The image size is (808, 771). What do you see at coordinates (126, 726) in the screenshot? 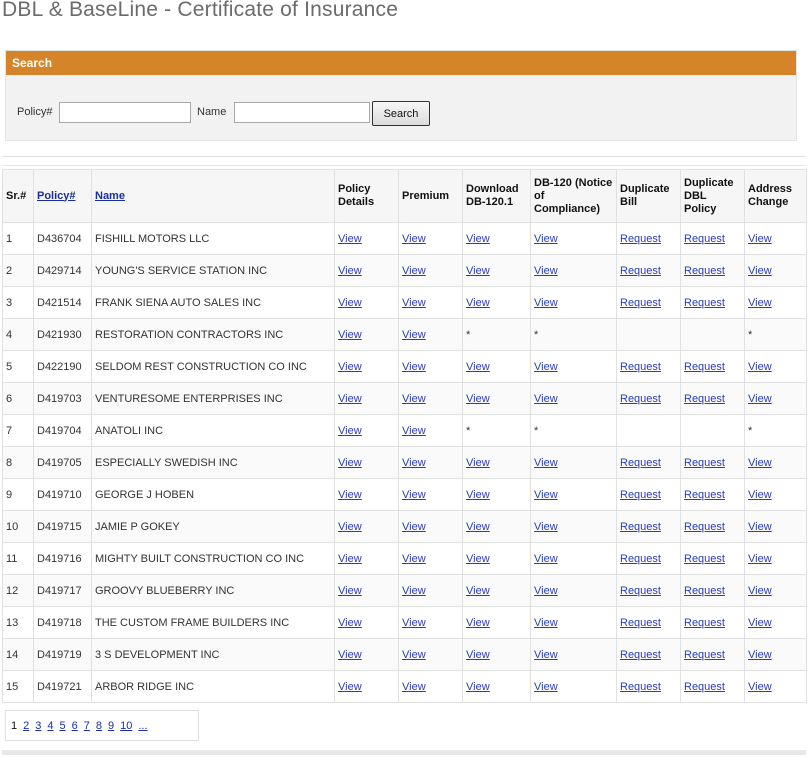
I see `pager-page-link: 10` at bounding box center [126, 726].